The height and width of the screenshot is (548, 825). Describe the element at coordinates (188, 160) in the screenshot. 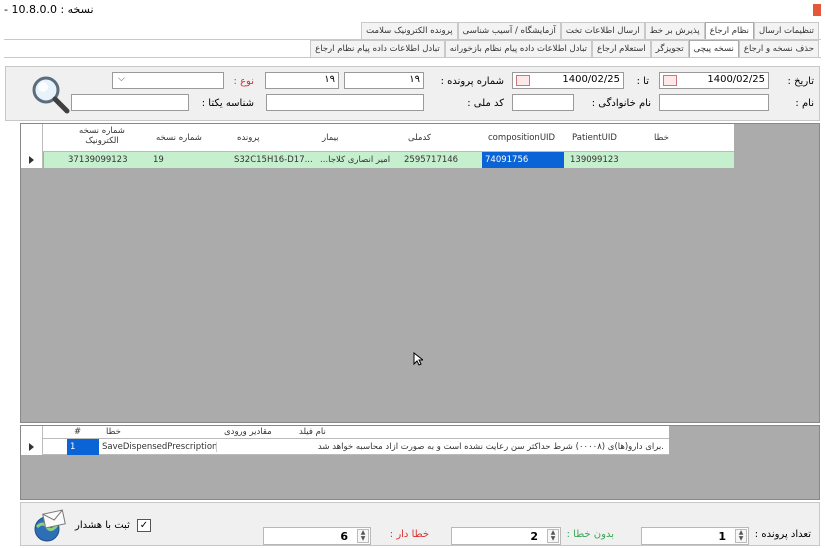

I see `cell-prescription-no: 19` at that location.